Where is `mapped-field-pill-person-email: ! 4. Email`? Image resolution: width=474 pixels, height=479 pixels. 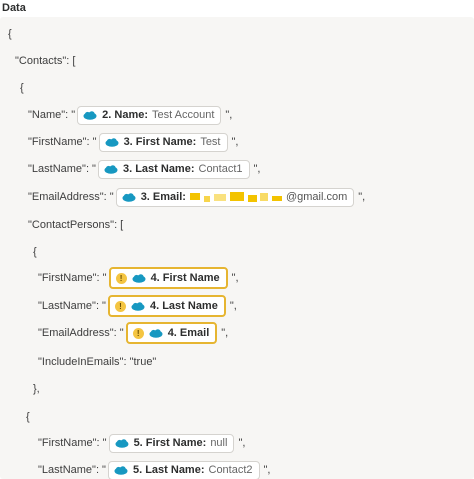
mapped-field-pill-person-email: ! 4. Email is located at coordinates (171, 333).